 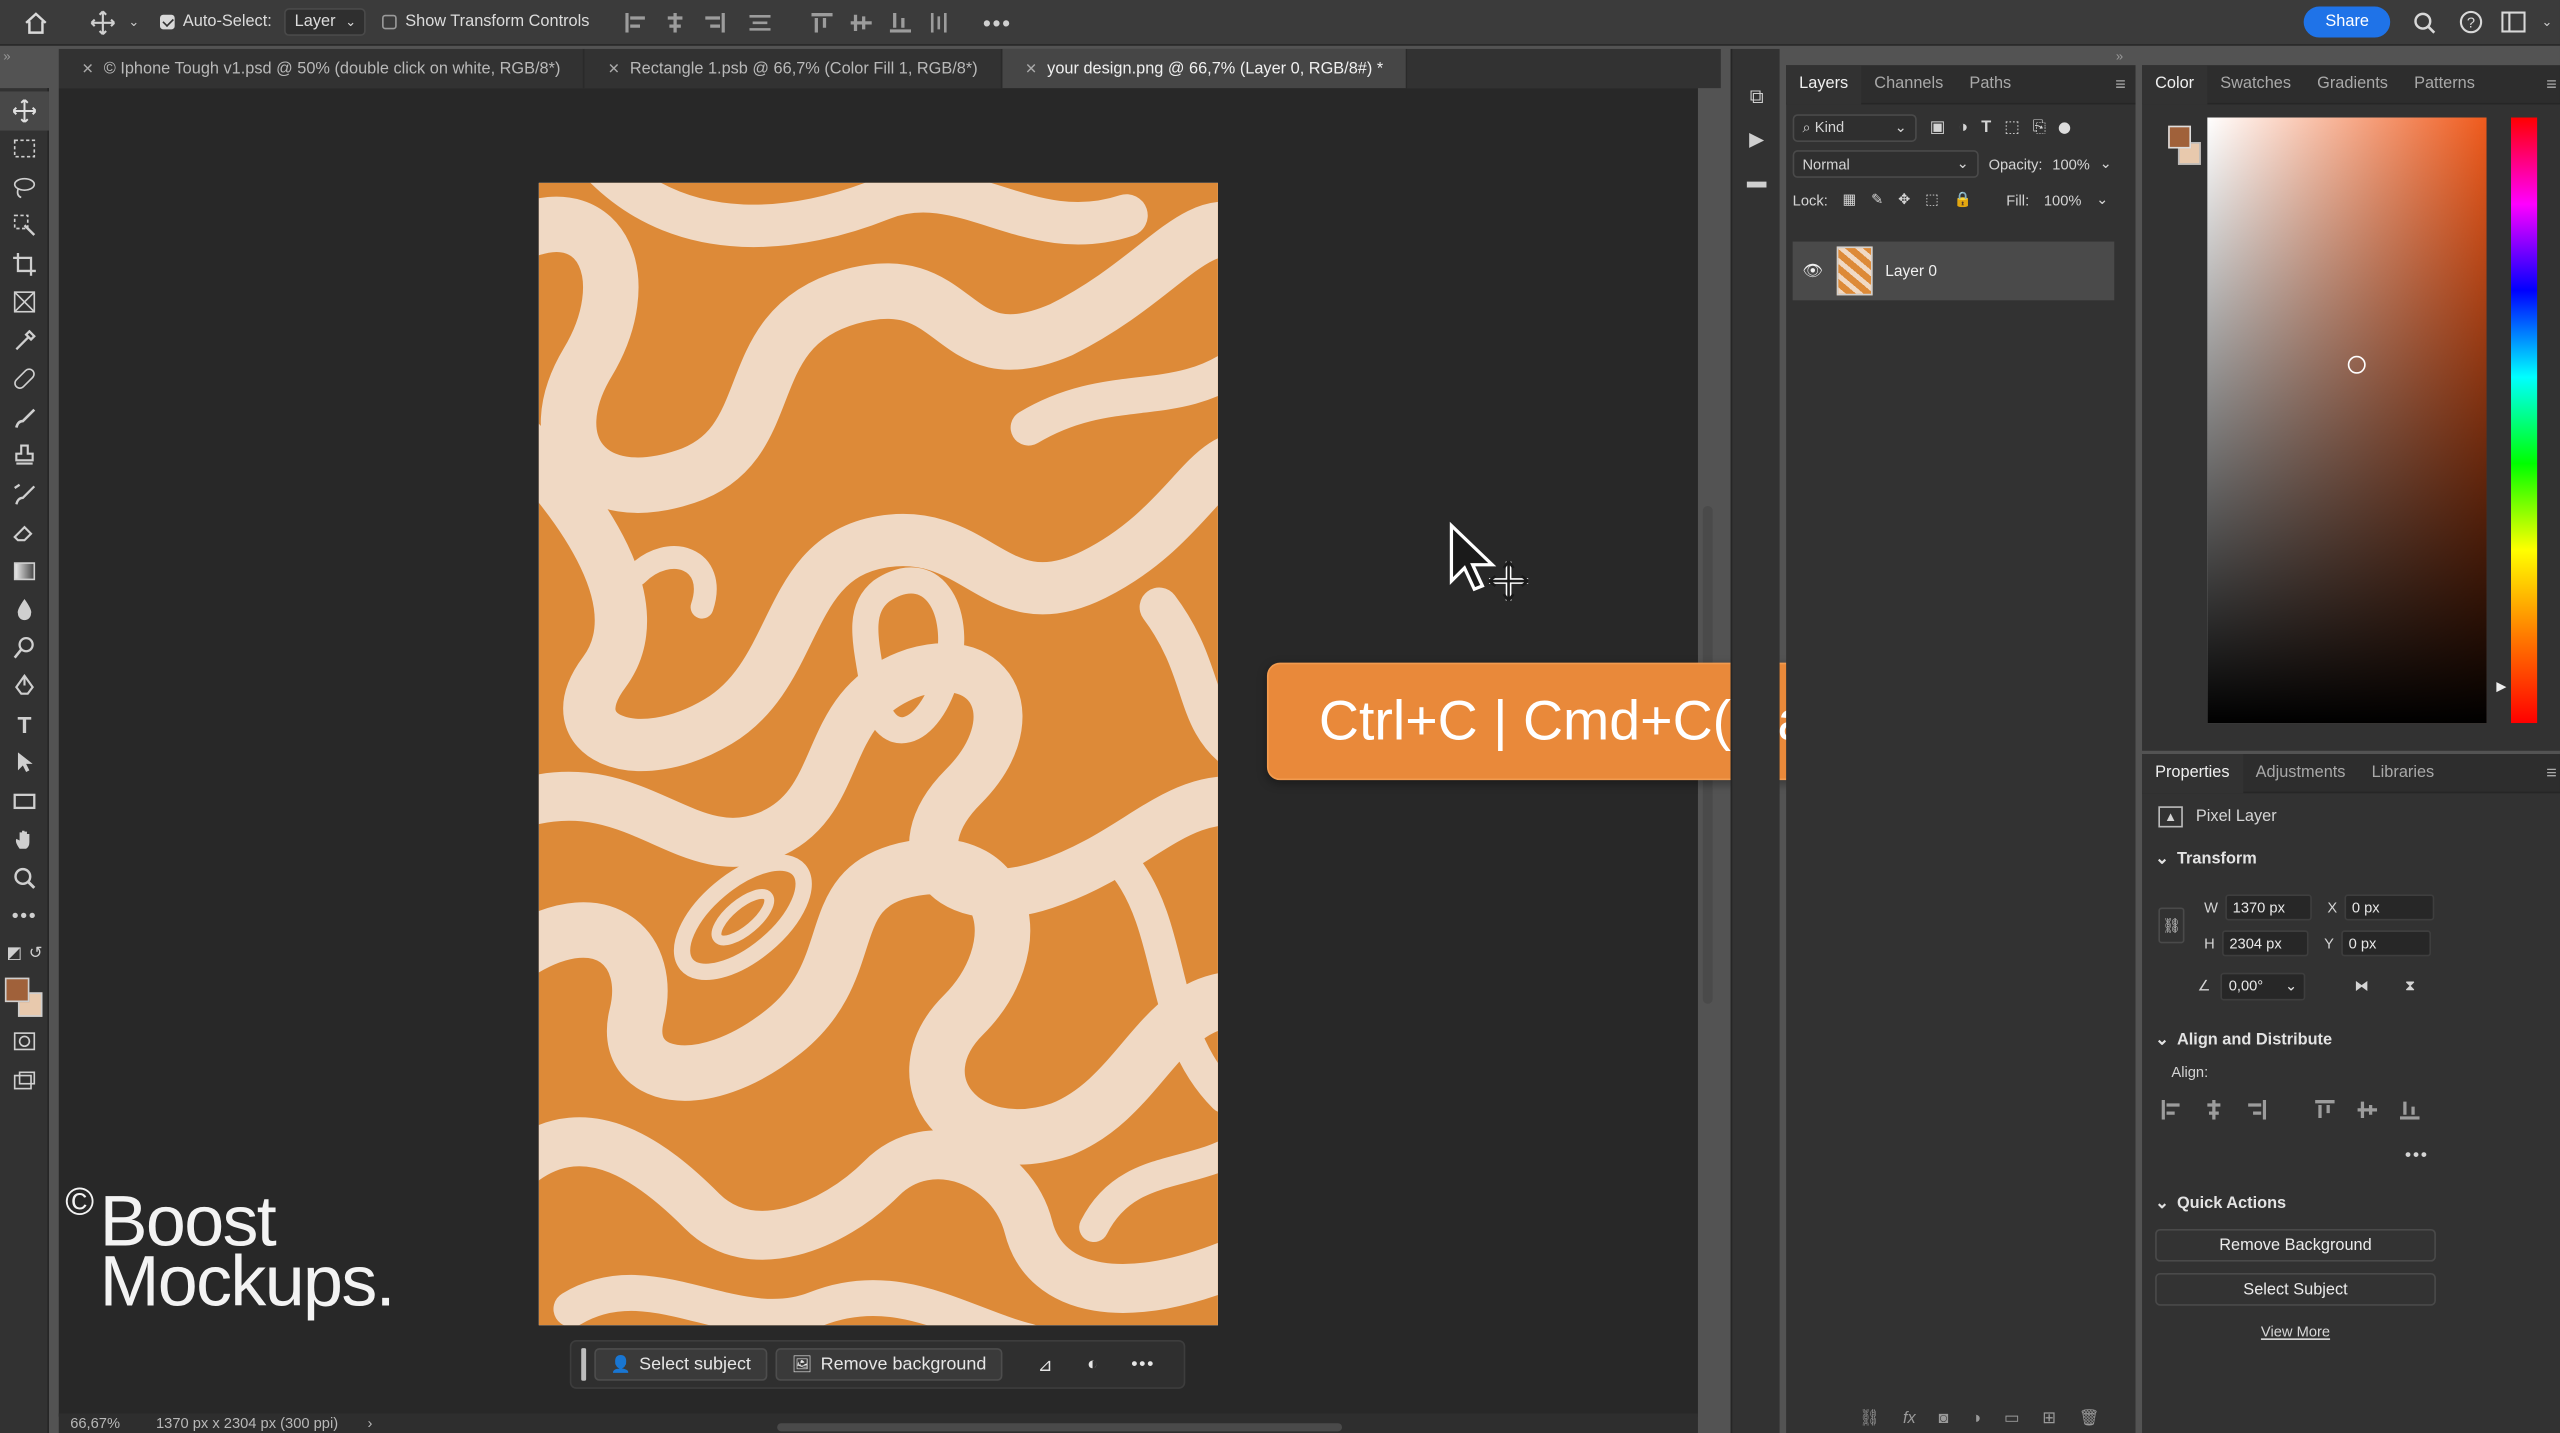 What do you see at coordinates (2214, 1110) in the screenshot?
I see `align-center-icon` at bounding box center [2214, 1110].